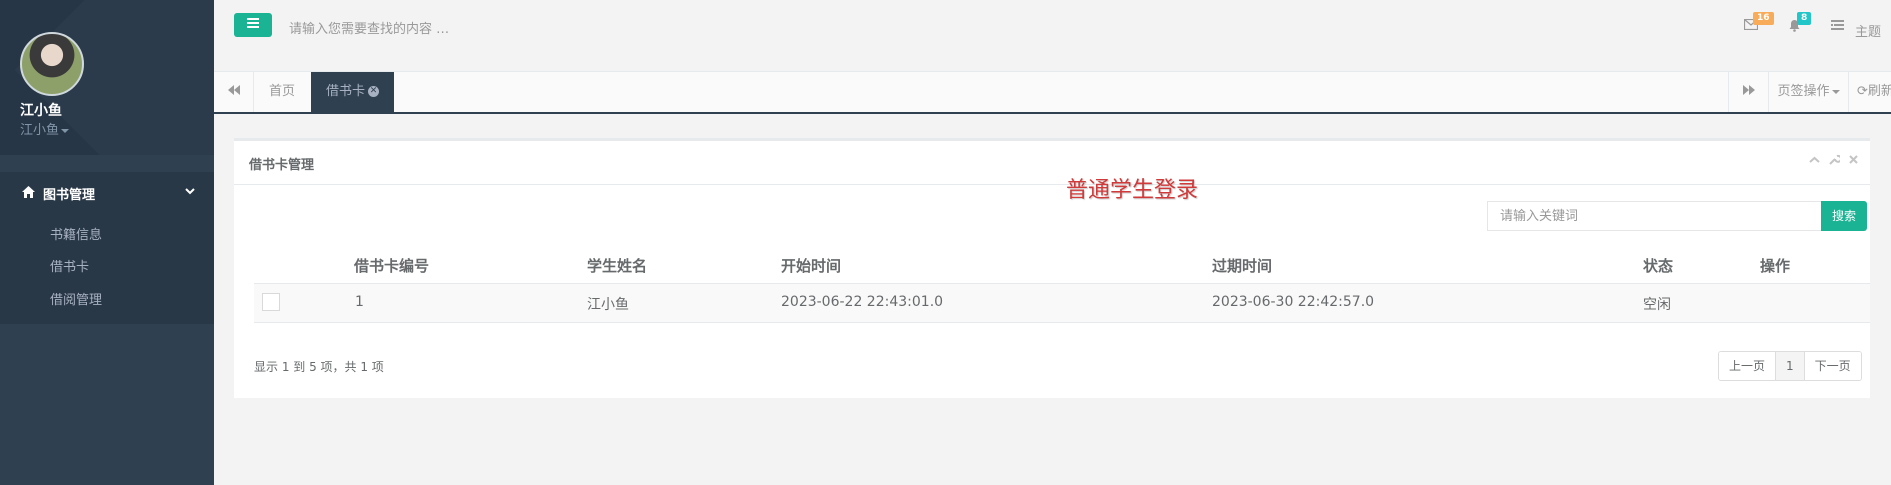 The height and width of the screenshot is (485, 1891). What do you see at coordinates (1862, 91) in the screenshot?
I see `refresh-icon: ⟳` at bounding box center [1862, 91].